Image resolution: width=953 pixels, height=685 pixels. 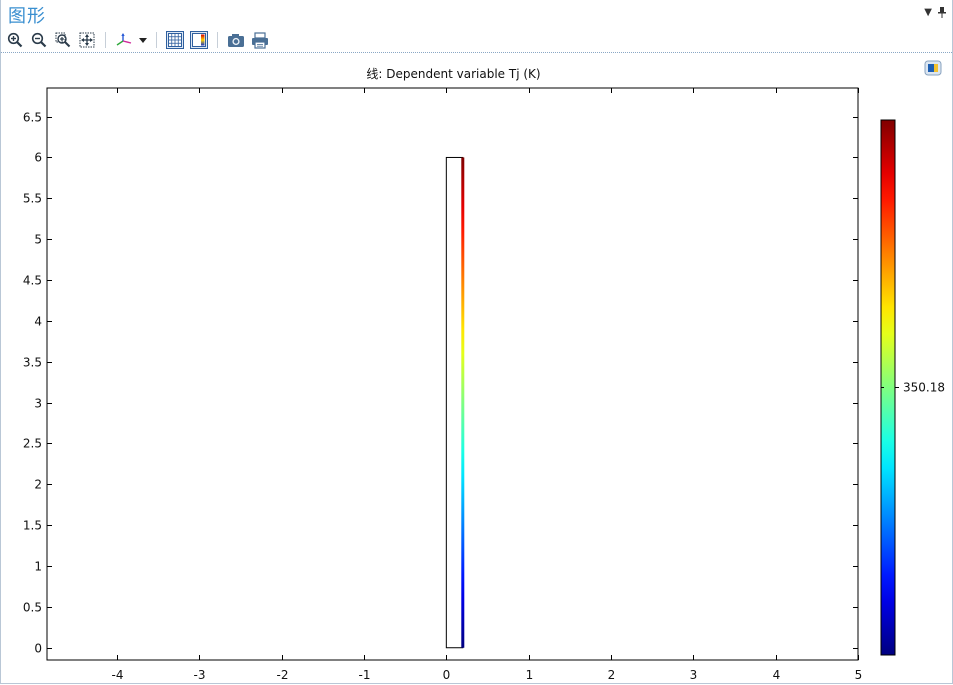 What do you see at coordinates (38, 649) in the screenshot?
I see `y-tick-label: 0` at bounding box center [38, 649].